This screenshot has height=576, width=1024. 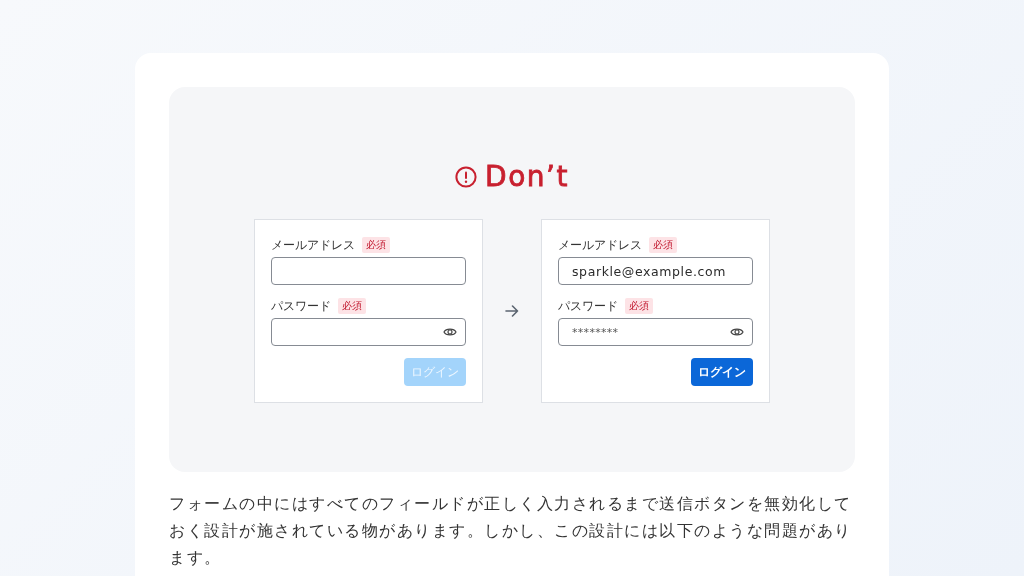 What do you see at coordinates (655, 271) in the screenshot?
I see `email-field: sparkle@example.com` at bounding box center [655, 271].